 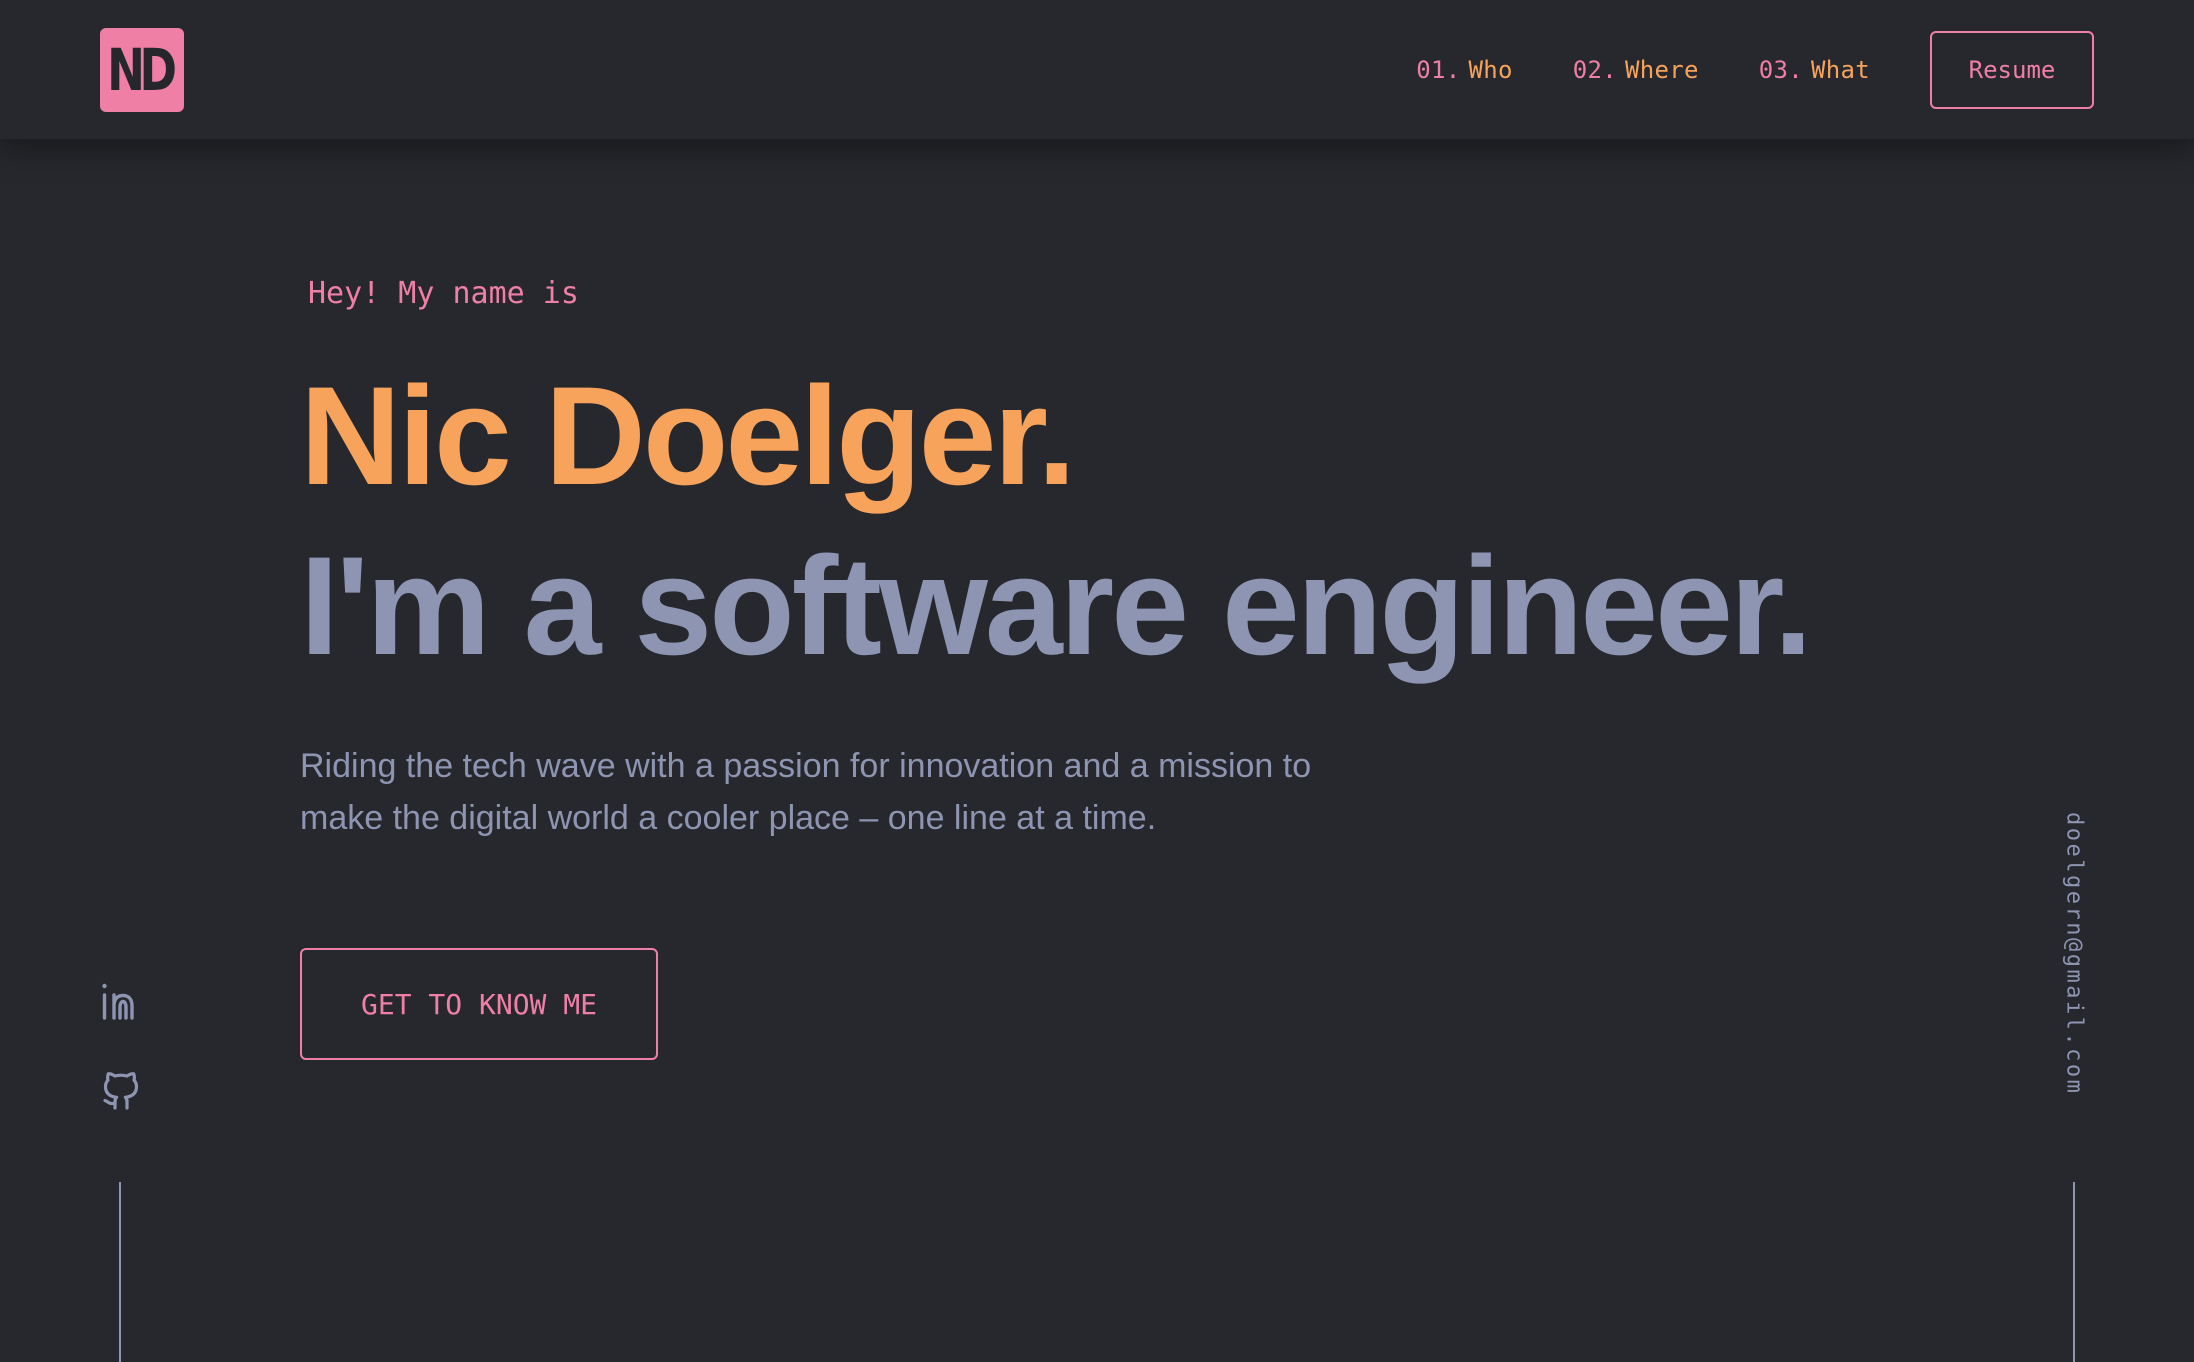 I want to click on right-rail-line, so click(x=2074, y=1272).